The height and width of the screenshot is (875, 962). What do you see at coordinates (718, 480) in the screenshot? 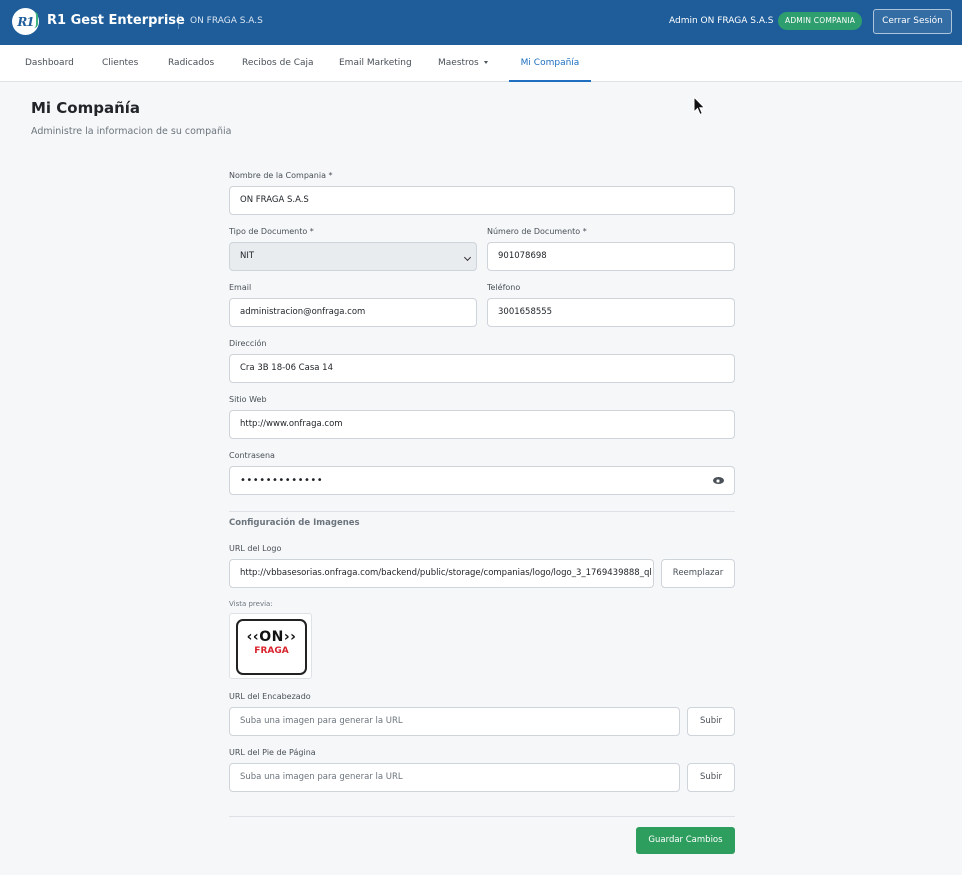
I see `eye-icon` at bounding box center [718, 480].